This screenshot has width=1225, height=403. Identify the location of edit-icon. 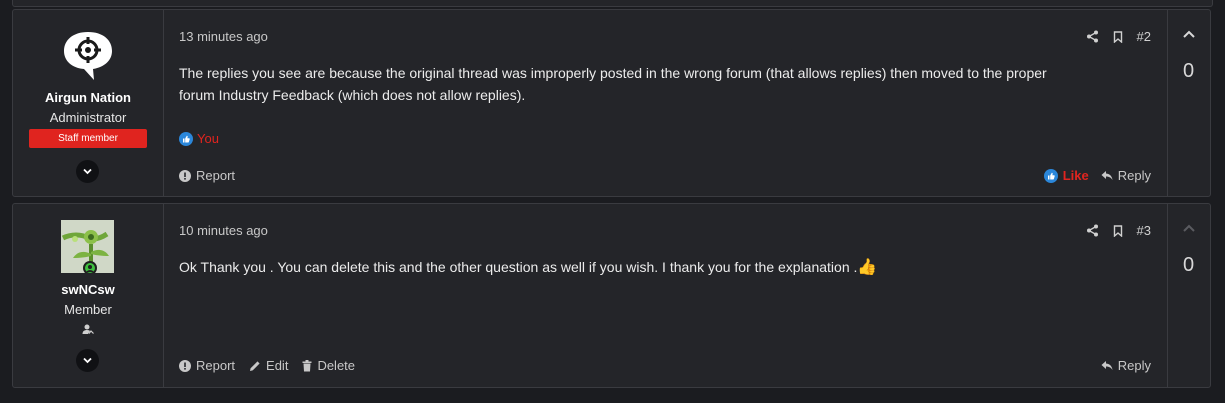
(255, 365).